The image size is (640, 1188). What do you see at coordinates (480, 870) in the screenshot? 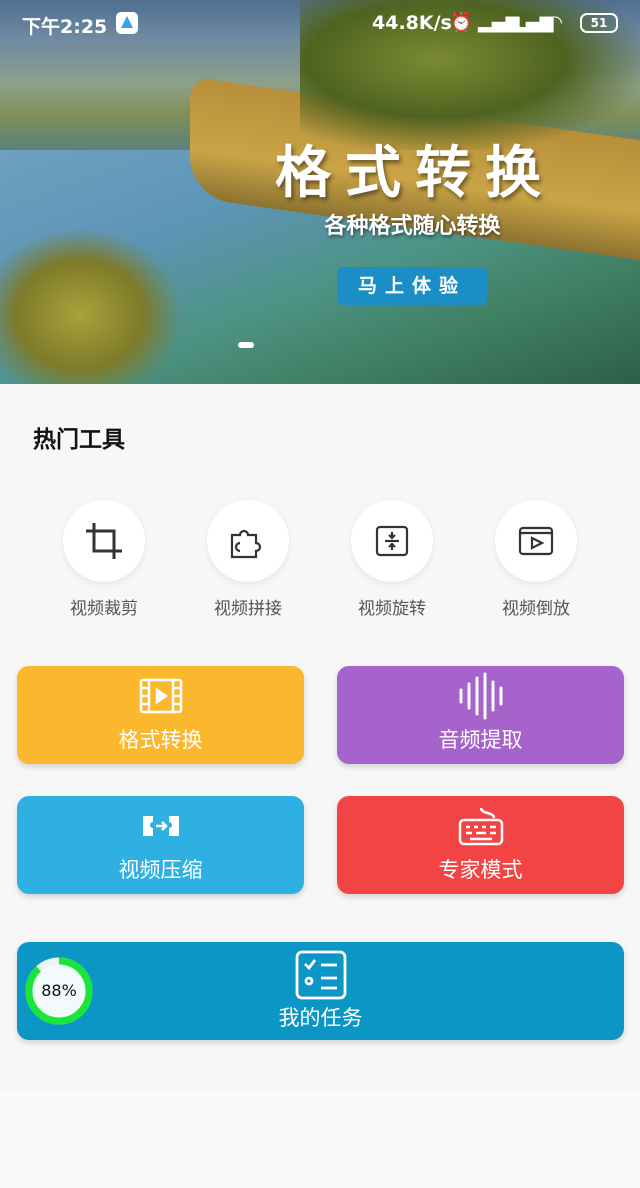
I see `card-label: 专家模式` at bounding box center [480, 870].